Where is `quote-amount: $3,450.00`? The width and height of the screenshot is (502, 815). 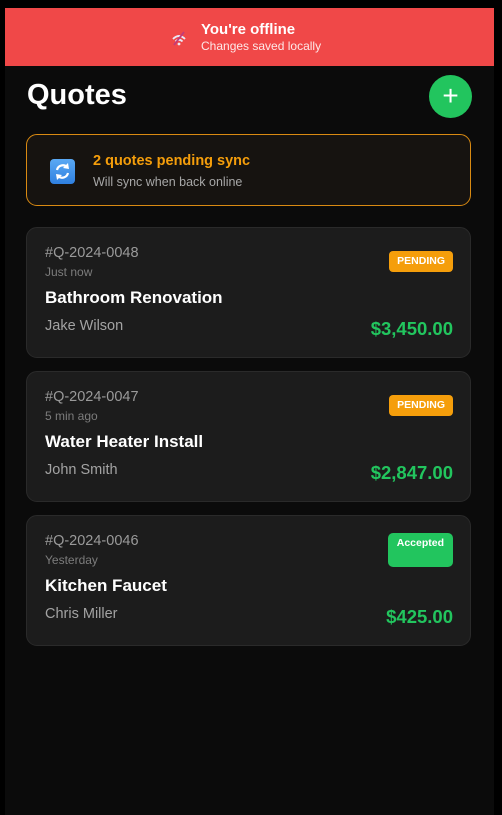 quote-amount: $3,450.00 is located at coordinates (411, 328).